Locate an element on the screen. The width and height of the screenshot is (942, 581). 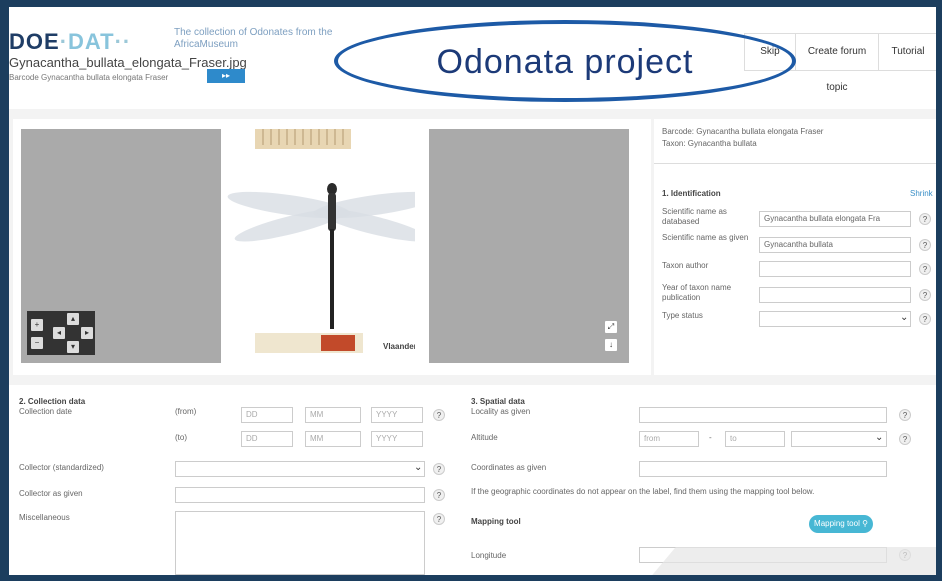
collector-standardized-label: Collector (standardized) is located at coordinates (61, 467).